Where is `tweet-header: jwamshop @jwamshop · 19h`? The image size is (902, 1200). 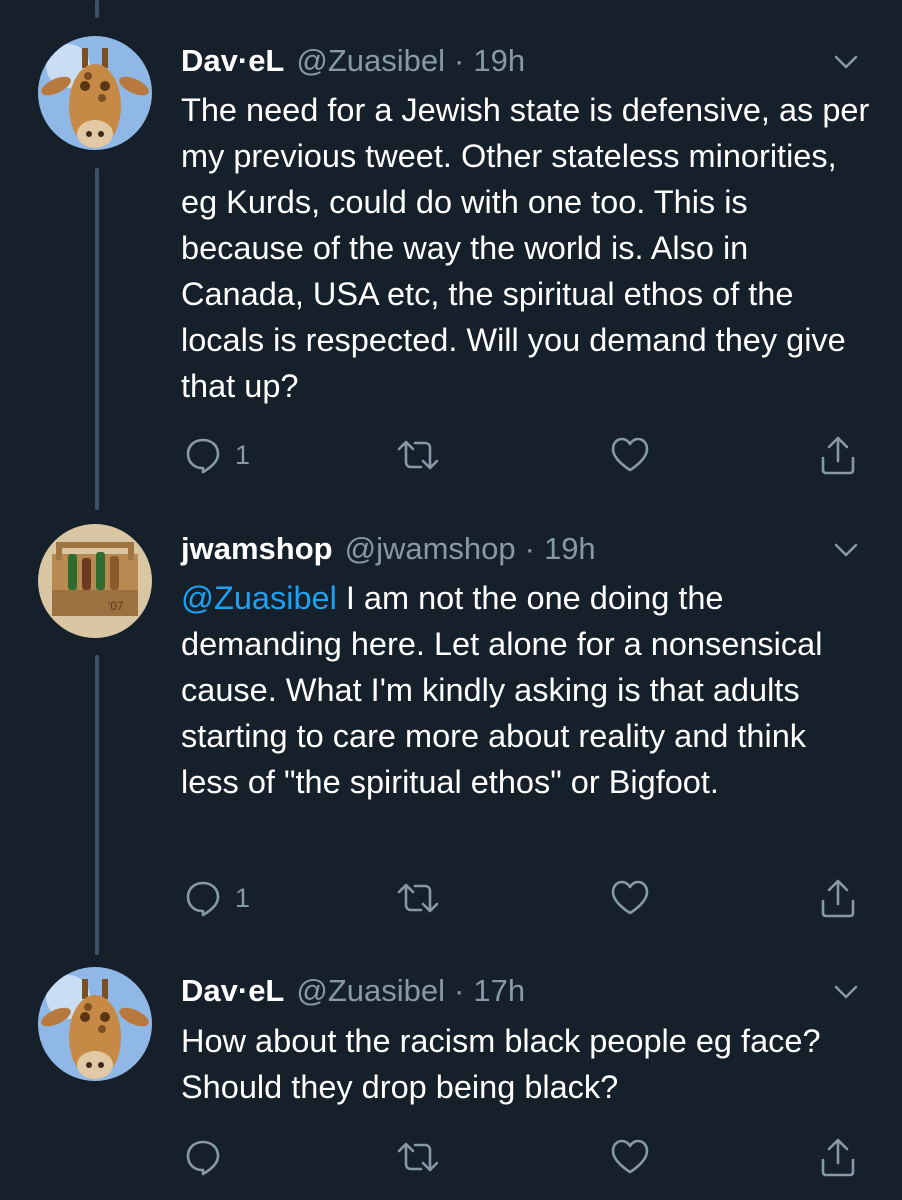
tweet-header: jwamshop @jwamshop · 19h is located at coordinates (388, 549).